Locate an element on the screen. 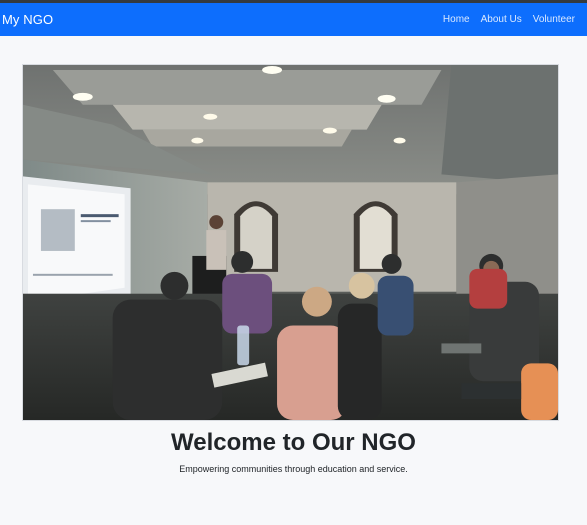 Image resolution: width=587 pixels, height=525 pixels. nav-link-home: Home is located at coordinates (456, 19).